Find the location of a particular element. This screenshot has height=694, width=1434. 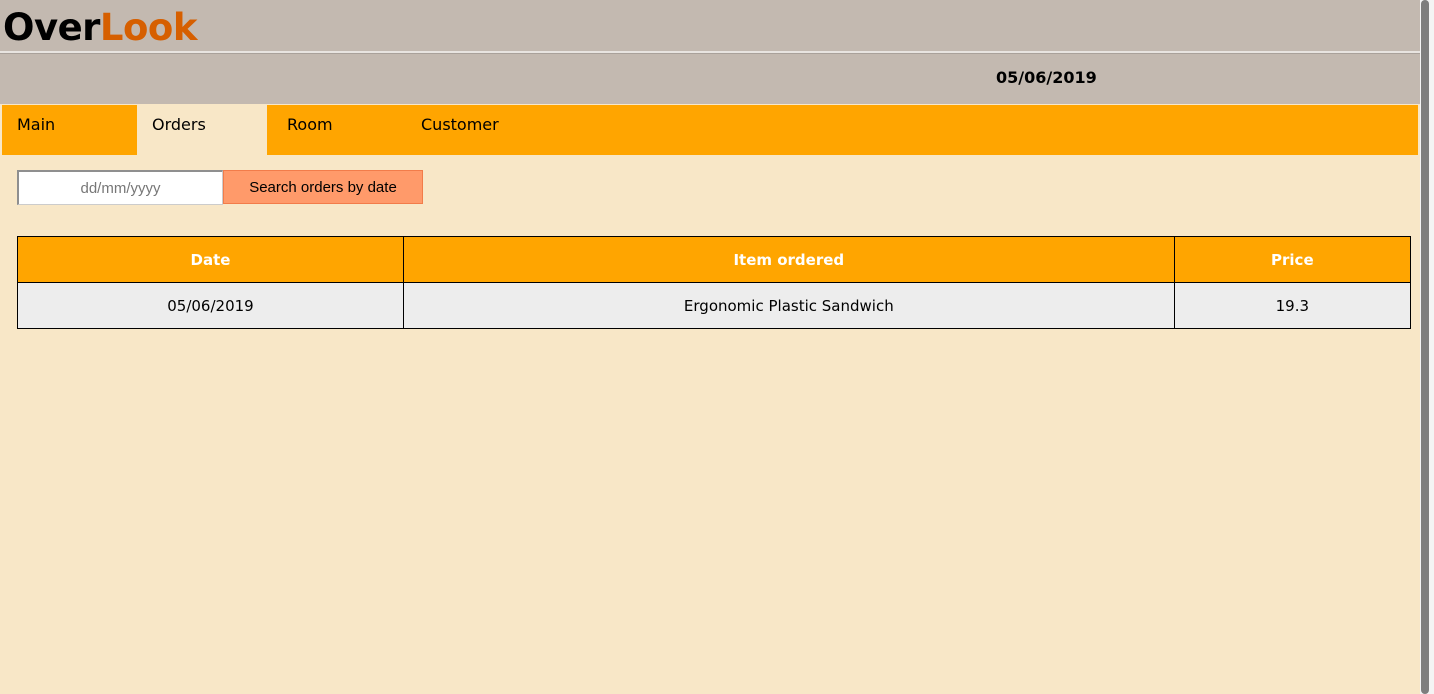

tab-orders: Orders is located at coordinates (202, 130).